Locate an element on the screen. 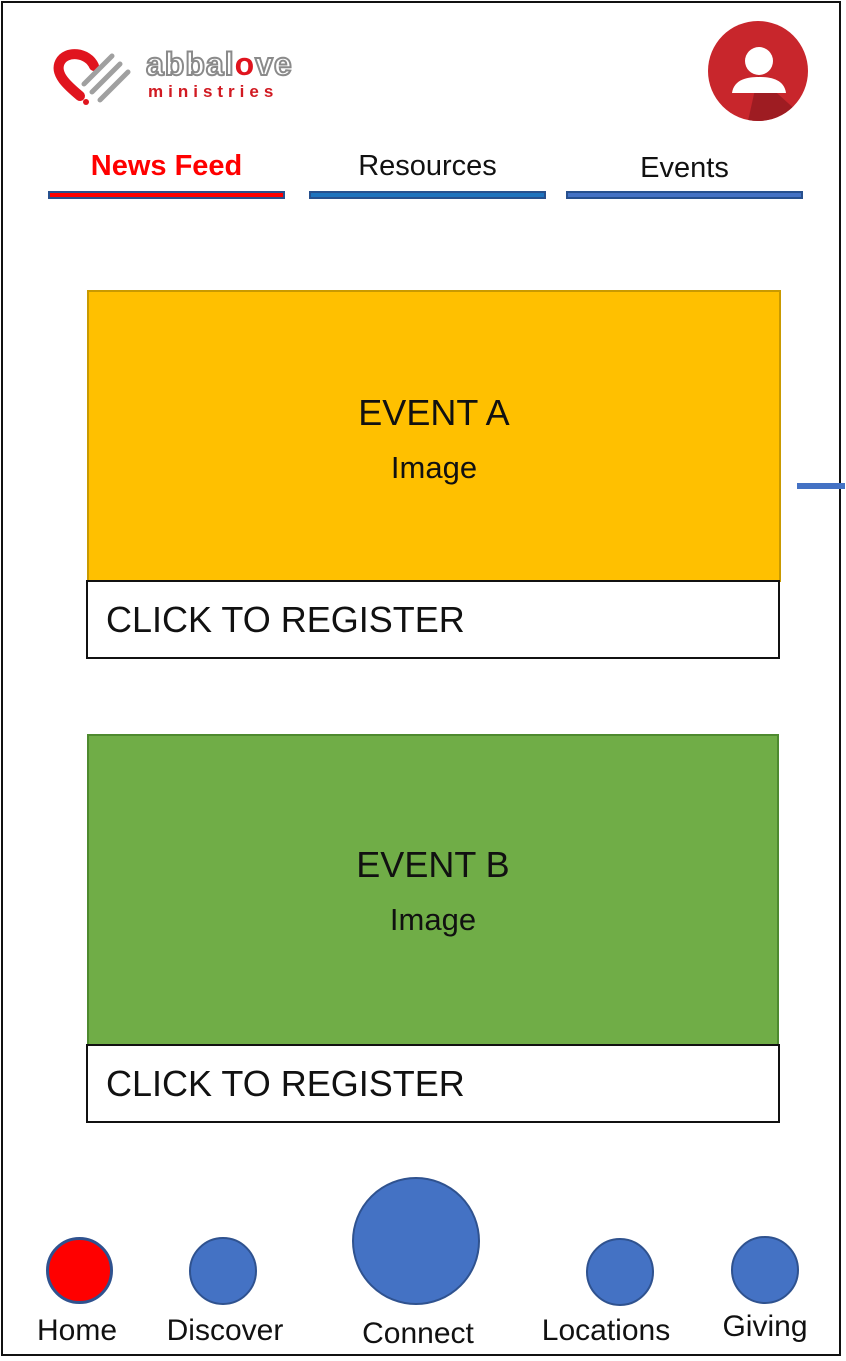 The width and height of the screenshot is (846, 1361). nav-home-label: Home is located at coordinates (78, 1331).